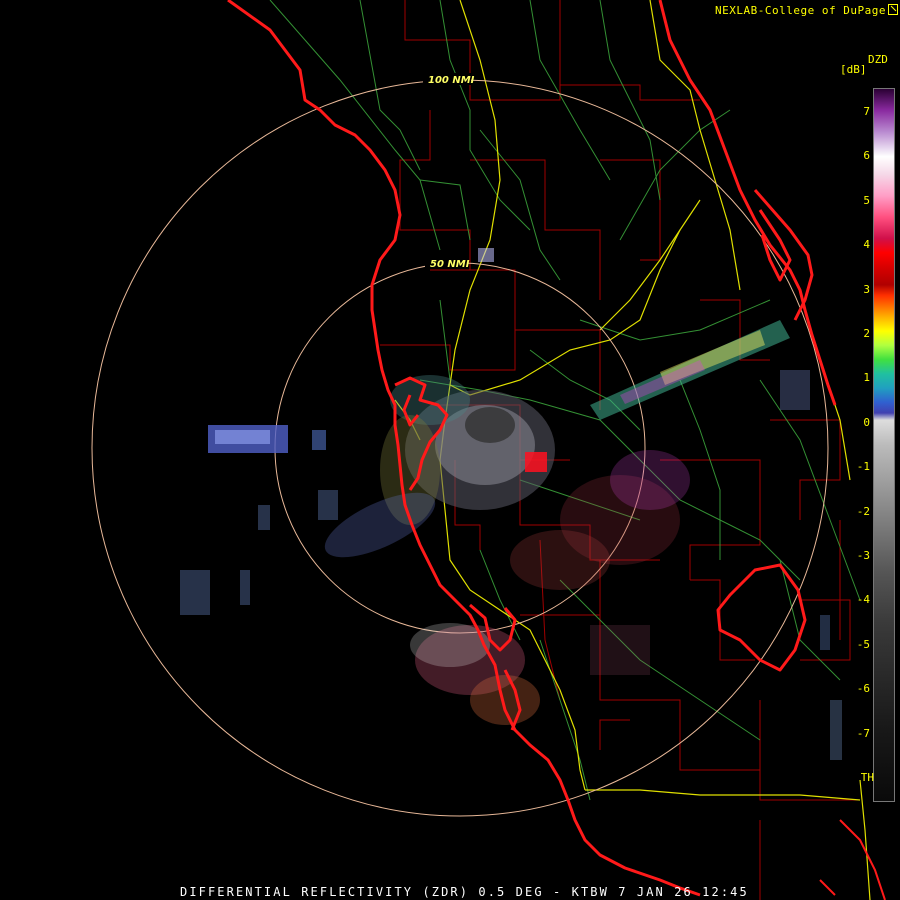 The height and width of the screenshot is (900, 900). I want to click on color-scale-tick: -1, so click(863, 467).